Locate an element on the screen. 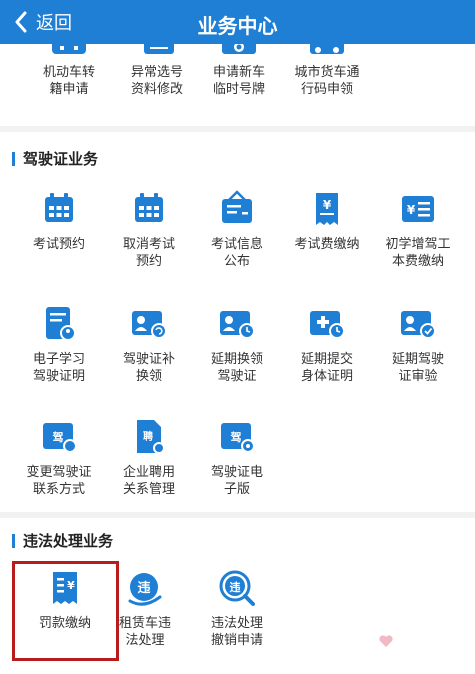  service-extend-renewal: 延期换领 驾驶证 is located at coordinates (237, 344).